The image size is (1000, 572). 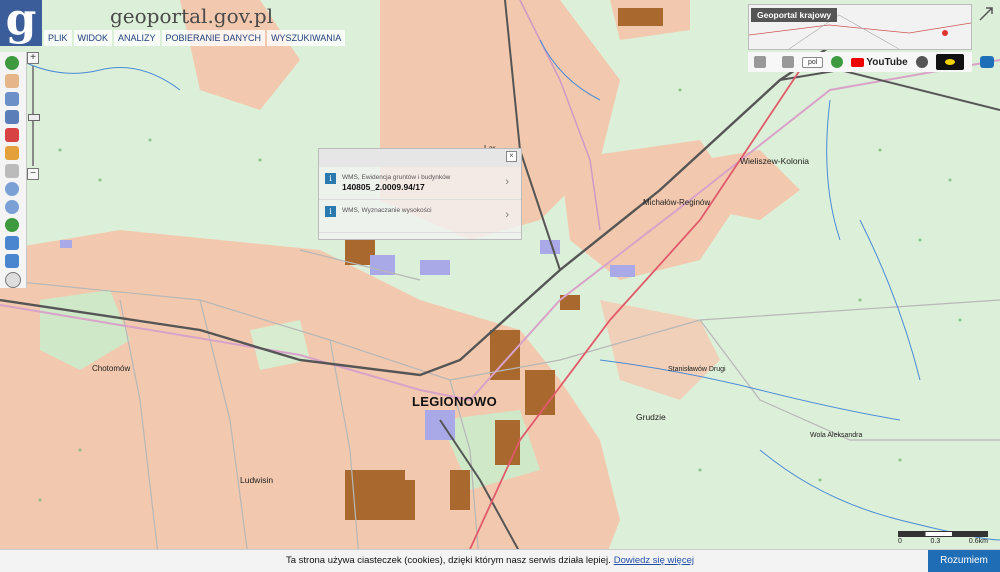 I want to click on pencil-icon, so click(x=12, y=153).